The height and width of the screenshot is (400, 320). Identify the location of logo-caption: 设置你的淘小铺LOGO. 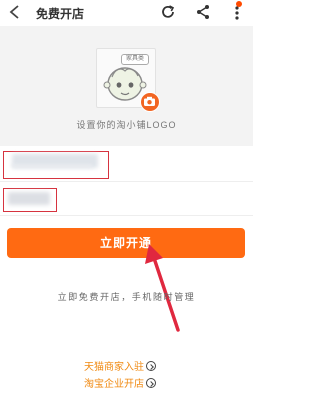
(126, 125).